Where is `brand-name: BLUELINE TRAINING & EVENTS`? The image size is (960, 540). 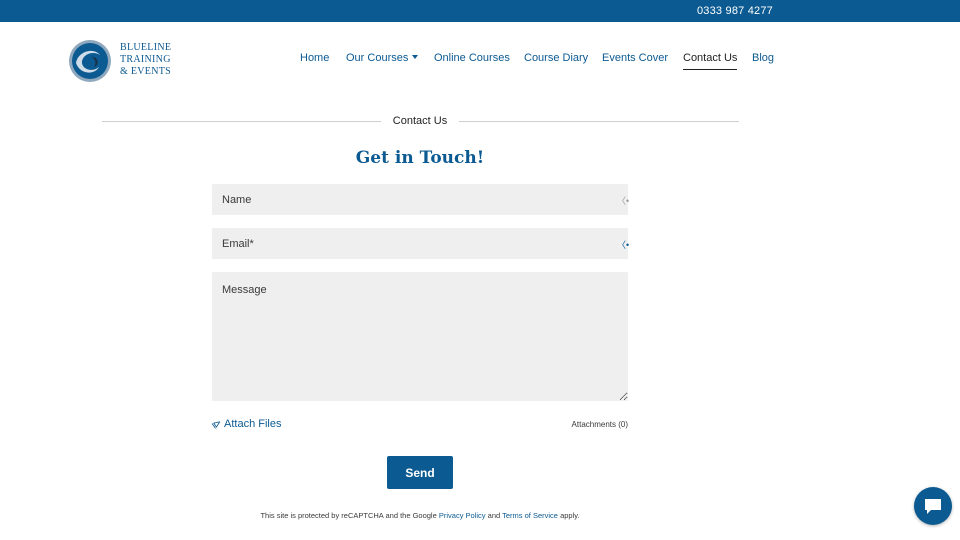 brand-name: BLUELINE TRAINING & EVENTS is located at coordinates (145, 60).